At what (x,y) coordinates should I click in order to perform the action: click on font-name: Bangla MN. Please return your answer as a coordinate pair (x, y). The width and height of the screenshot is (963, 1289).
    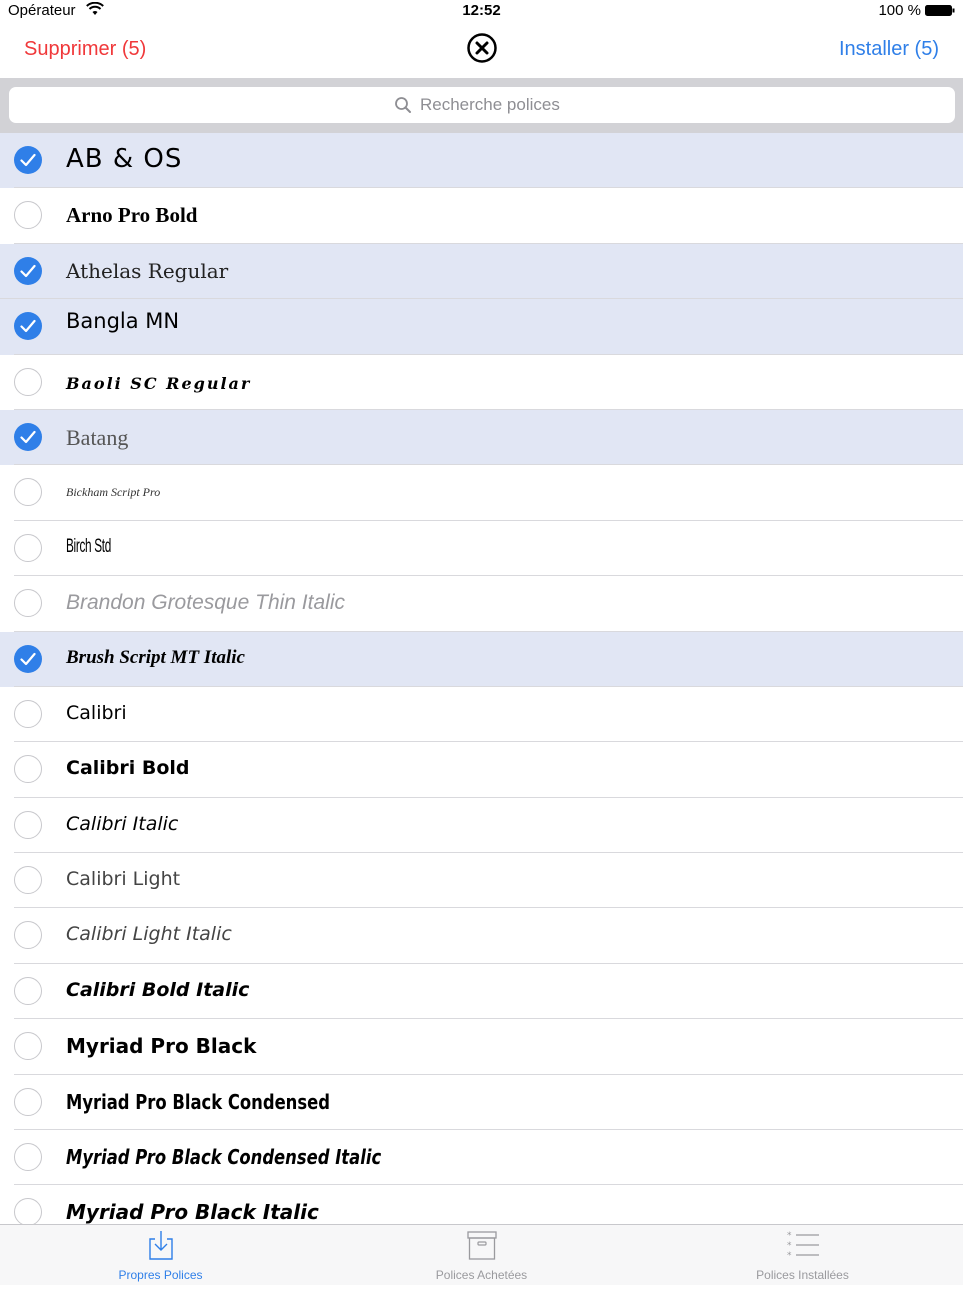
    Looking at the image, I should click on (123, 321).